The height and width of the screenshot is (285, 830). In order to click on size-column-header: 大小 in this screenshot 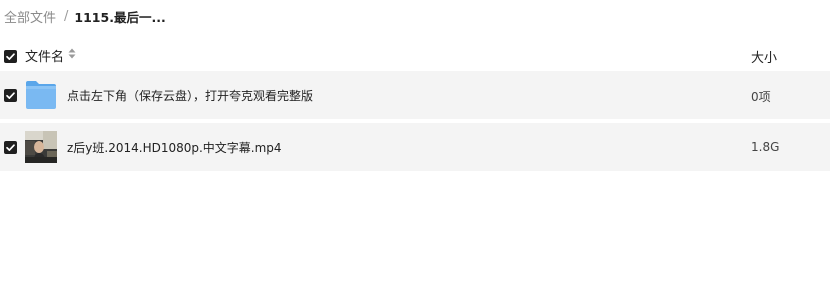, I will do `click(764, 56)`.